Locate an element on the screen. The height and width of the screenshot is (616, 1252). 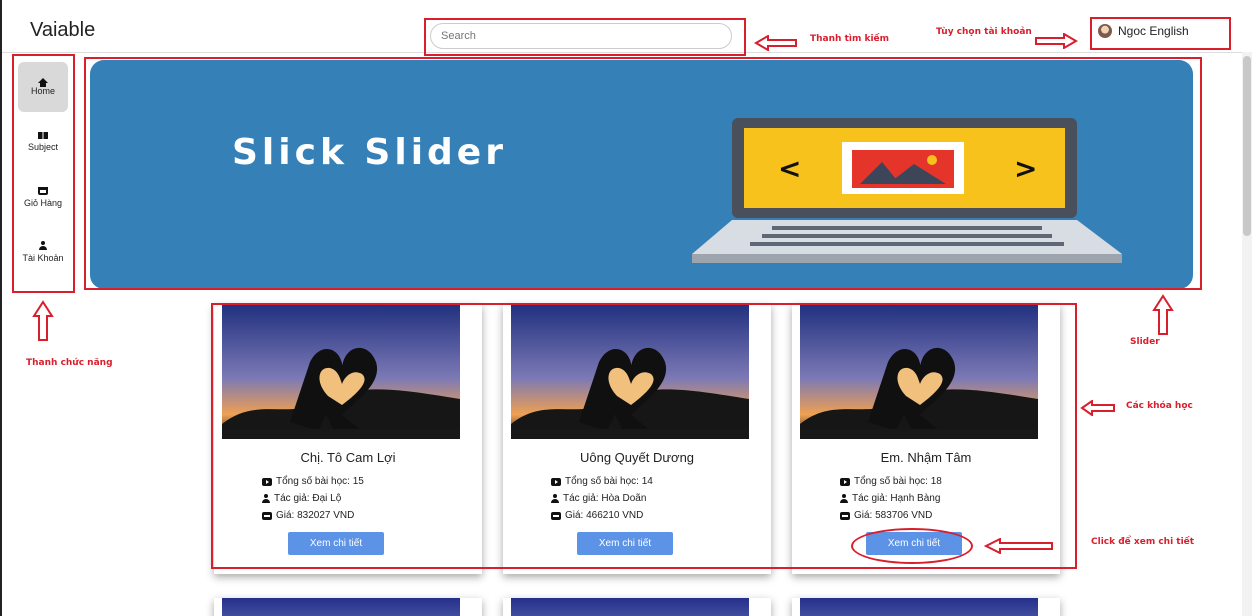
annotation-arrow-right-icon is located at coordinates (1056, 41).